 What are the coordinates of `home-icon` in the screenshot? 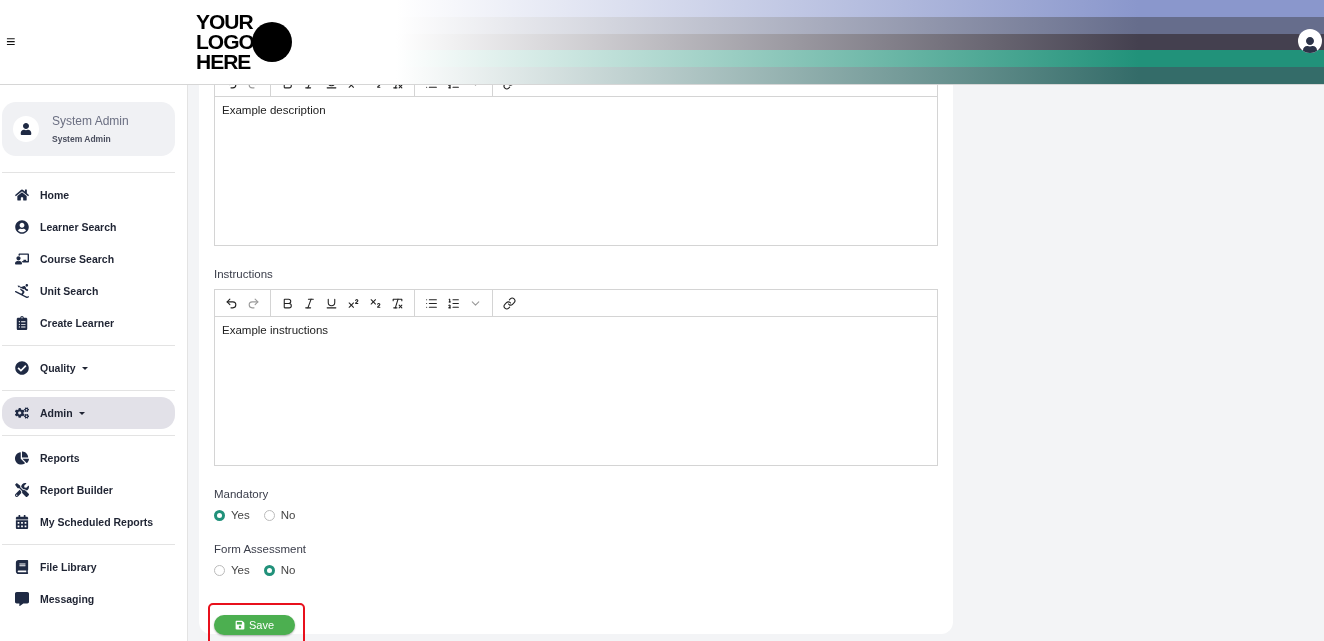 It's located at (23, 195).